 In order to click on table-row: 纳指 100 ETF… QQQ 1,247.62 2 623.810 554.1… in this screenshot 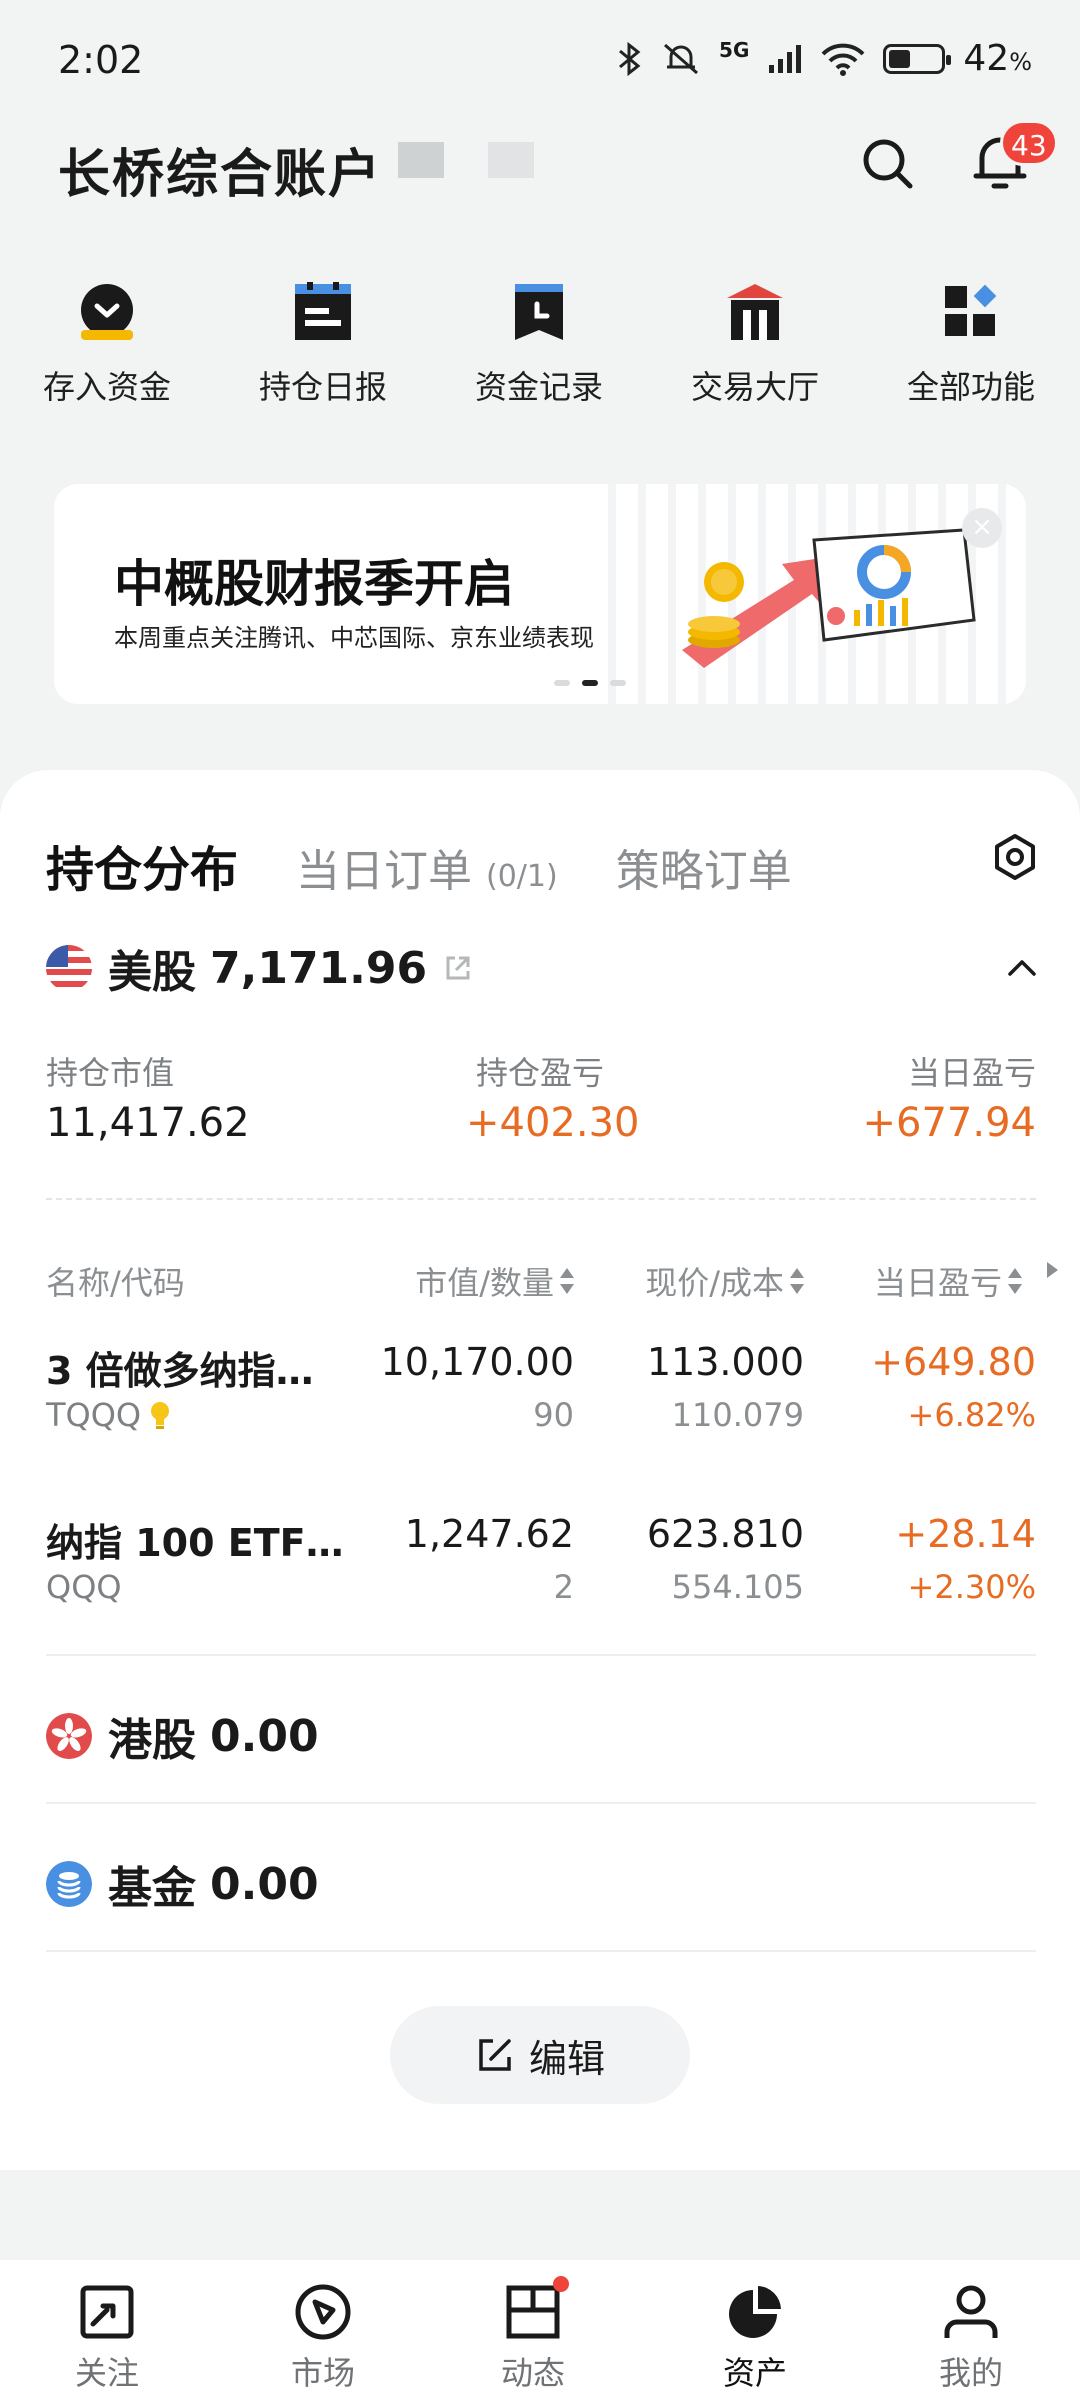, I will do `click(541, 1567)`.